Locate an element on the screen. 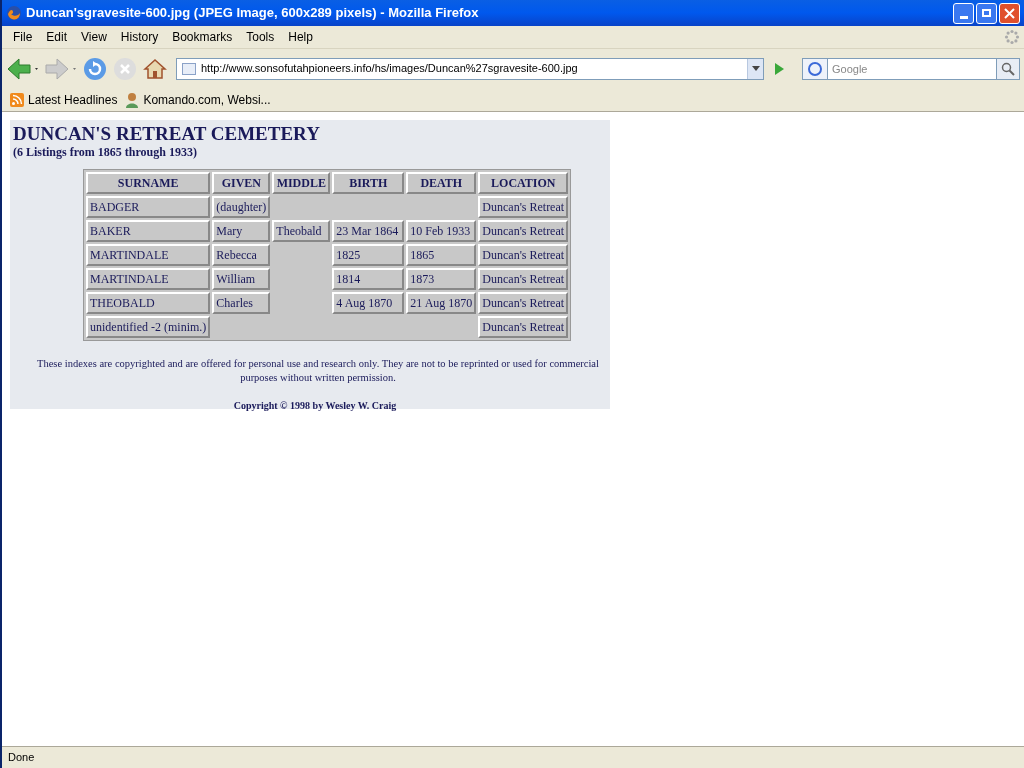 The image size is (1024, 768). table-cell: 21 Aug 1870 is located at coordinates (441, 303).